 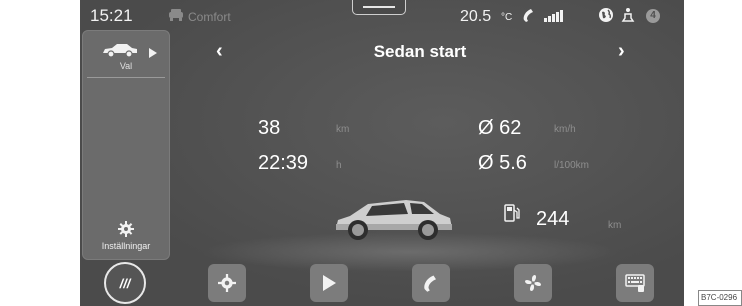 What do you see at coordinates (555, 18) in the screenshot?
I see `signal-strength-icon` at bounding box center [555, 18].